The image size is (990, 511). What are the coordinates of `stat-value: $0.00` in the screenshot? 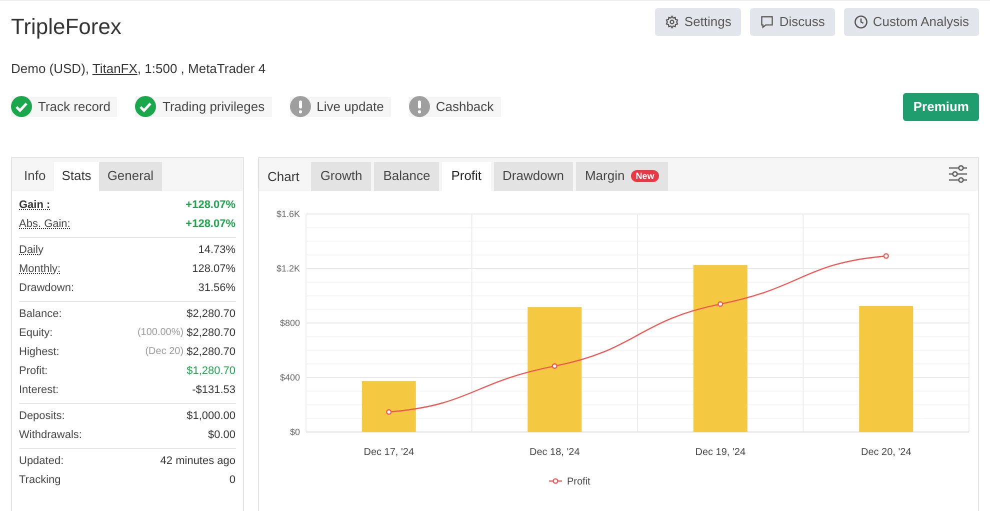 It's located at (222, 435).